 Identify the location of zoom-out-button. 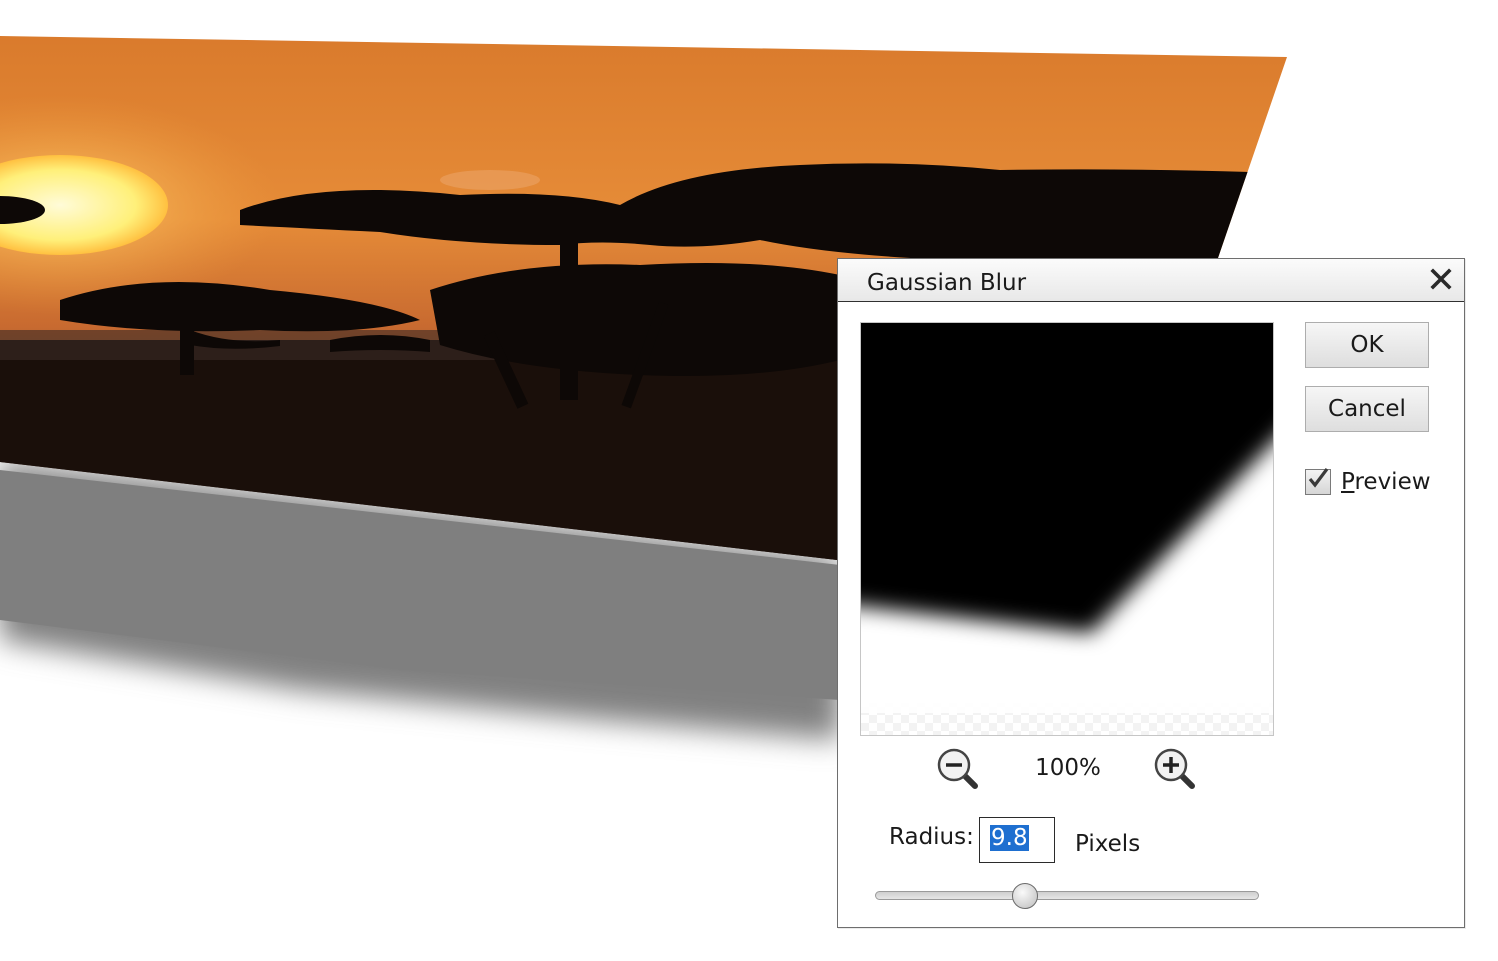
(958, 769).